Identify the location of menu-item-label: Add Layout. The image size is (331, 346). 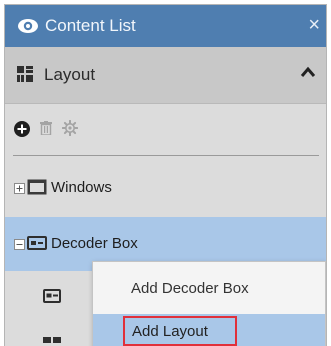
(170, 331).